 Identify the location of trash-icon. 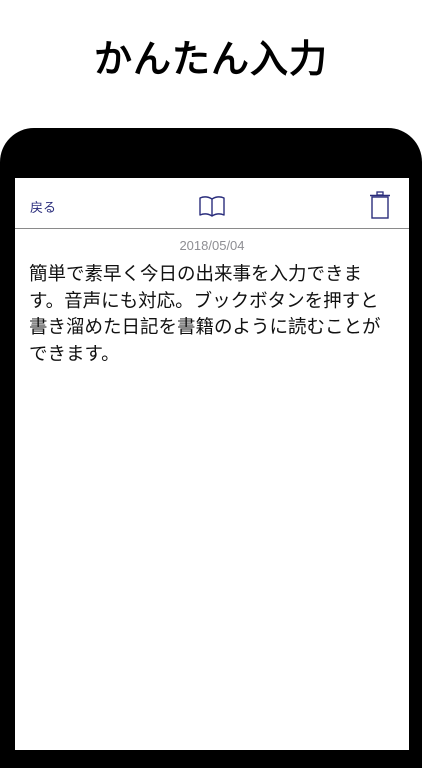
(380, 205).